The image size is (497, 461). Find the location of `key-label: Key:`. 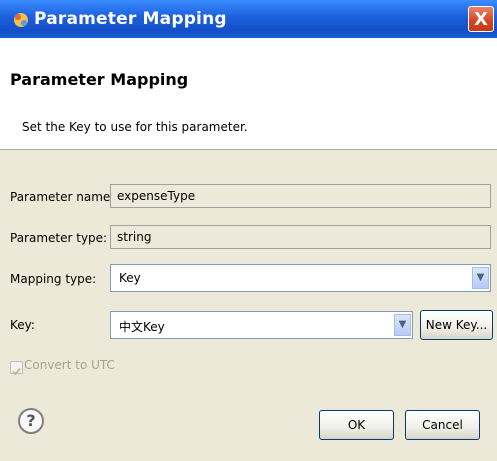

key-label: Key: is located at coordinates (22, 325).